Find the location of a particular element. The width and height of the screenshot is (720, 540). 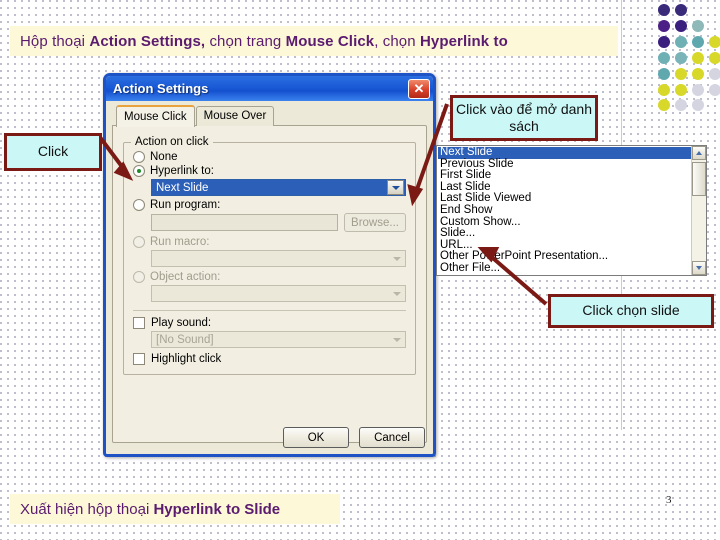

radio-object-action is located at coordinates (139, 277).